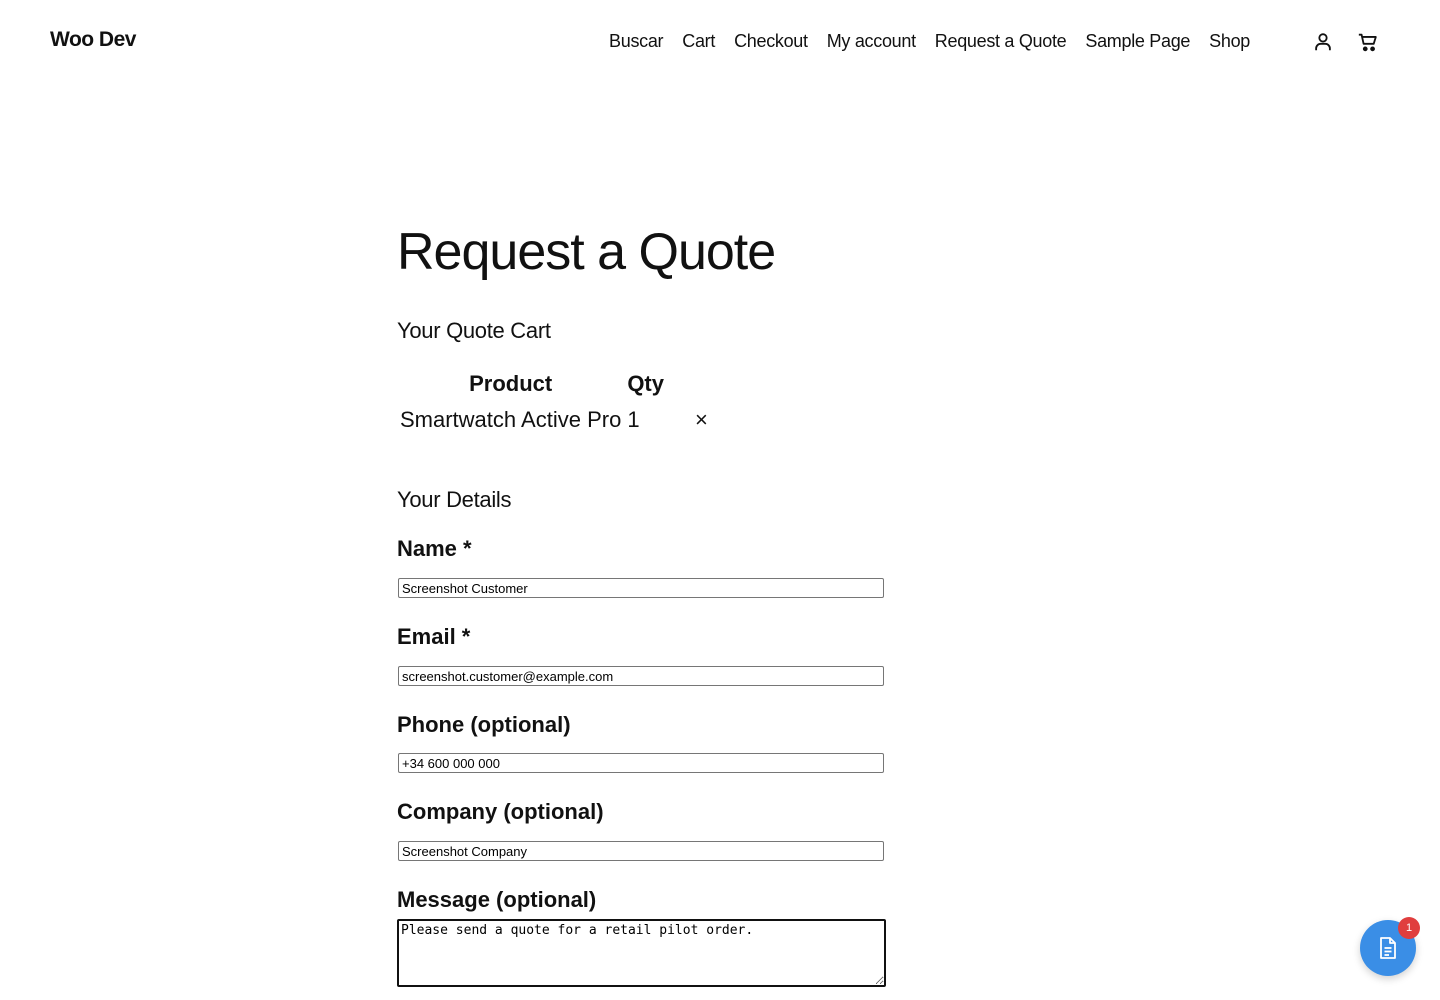 The width and height of the screenshot is (1440, 1000). Describe the element at coordinates (484, 724) in the screenshot. I see `phone-label: Phone (optional)` at that location.